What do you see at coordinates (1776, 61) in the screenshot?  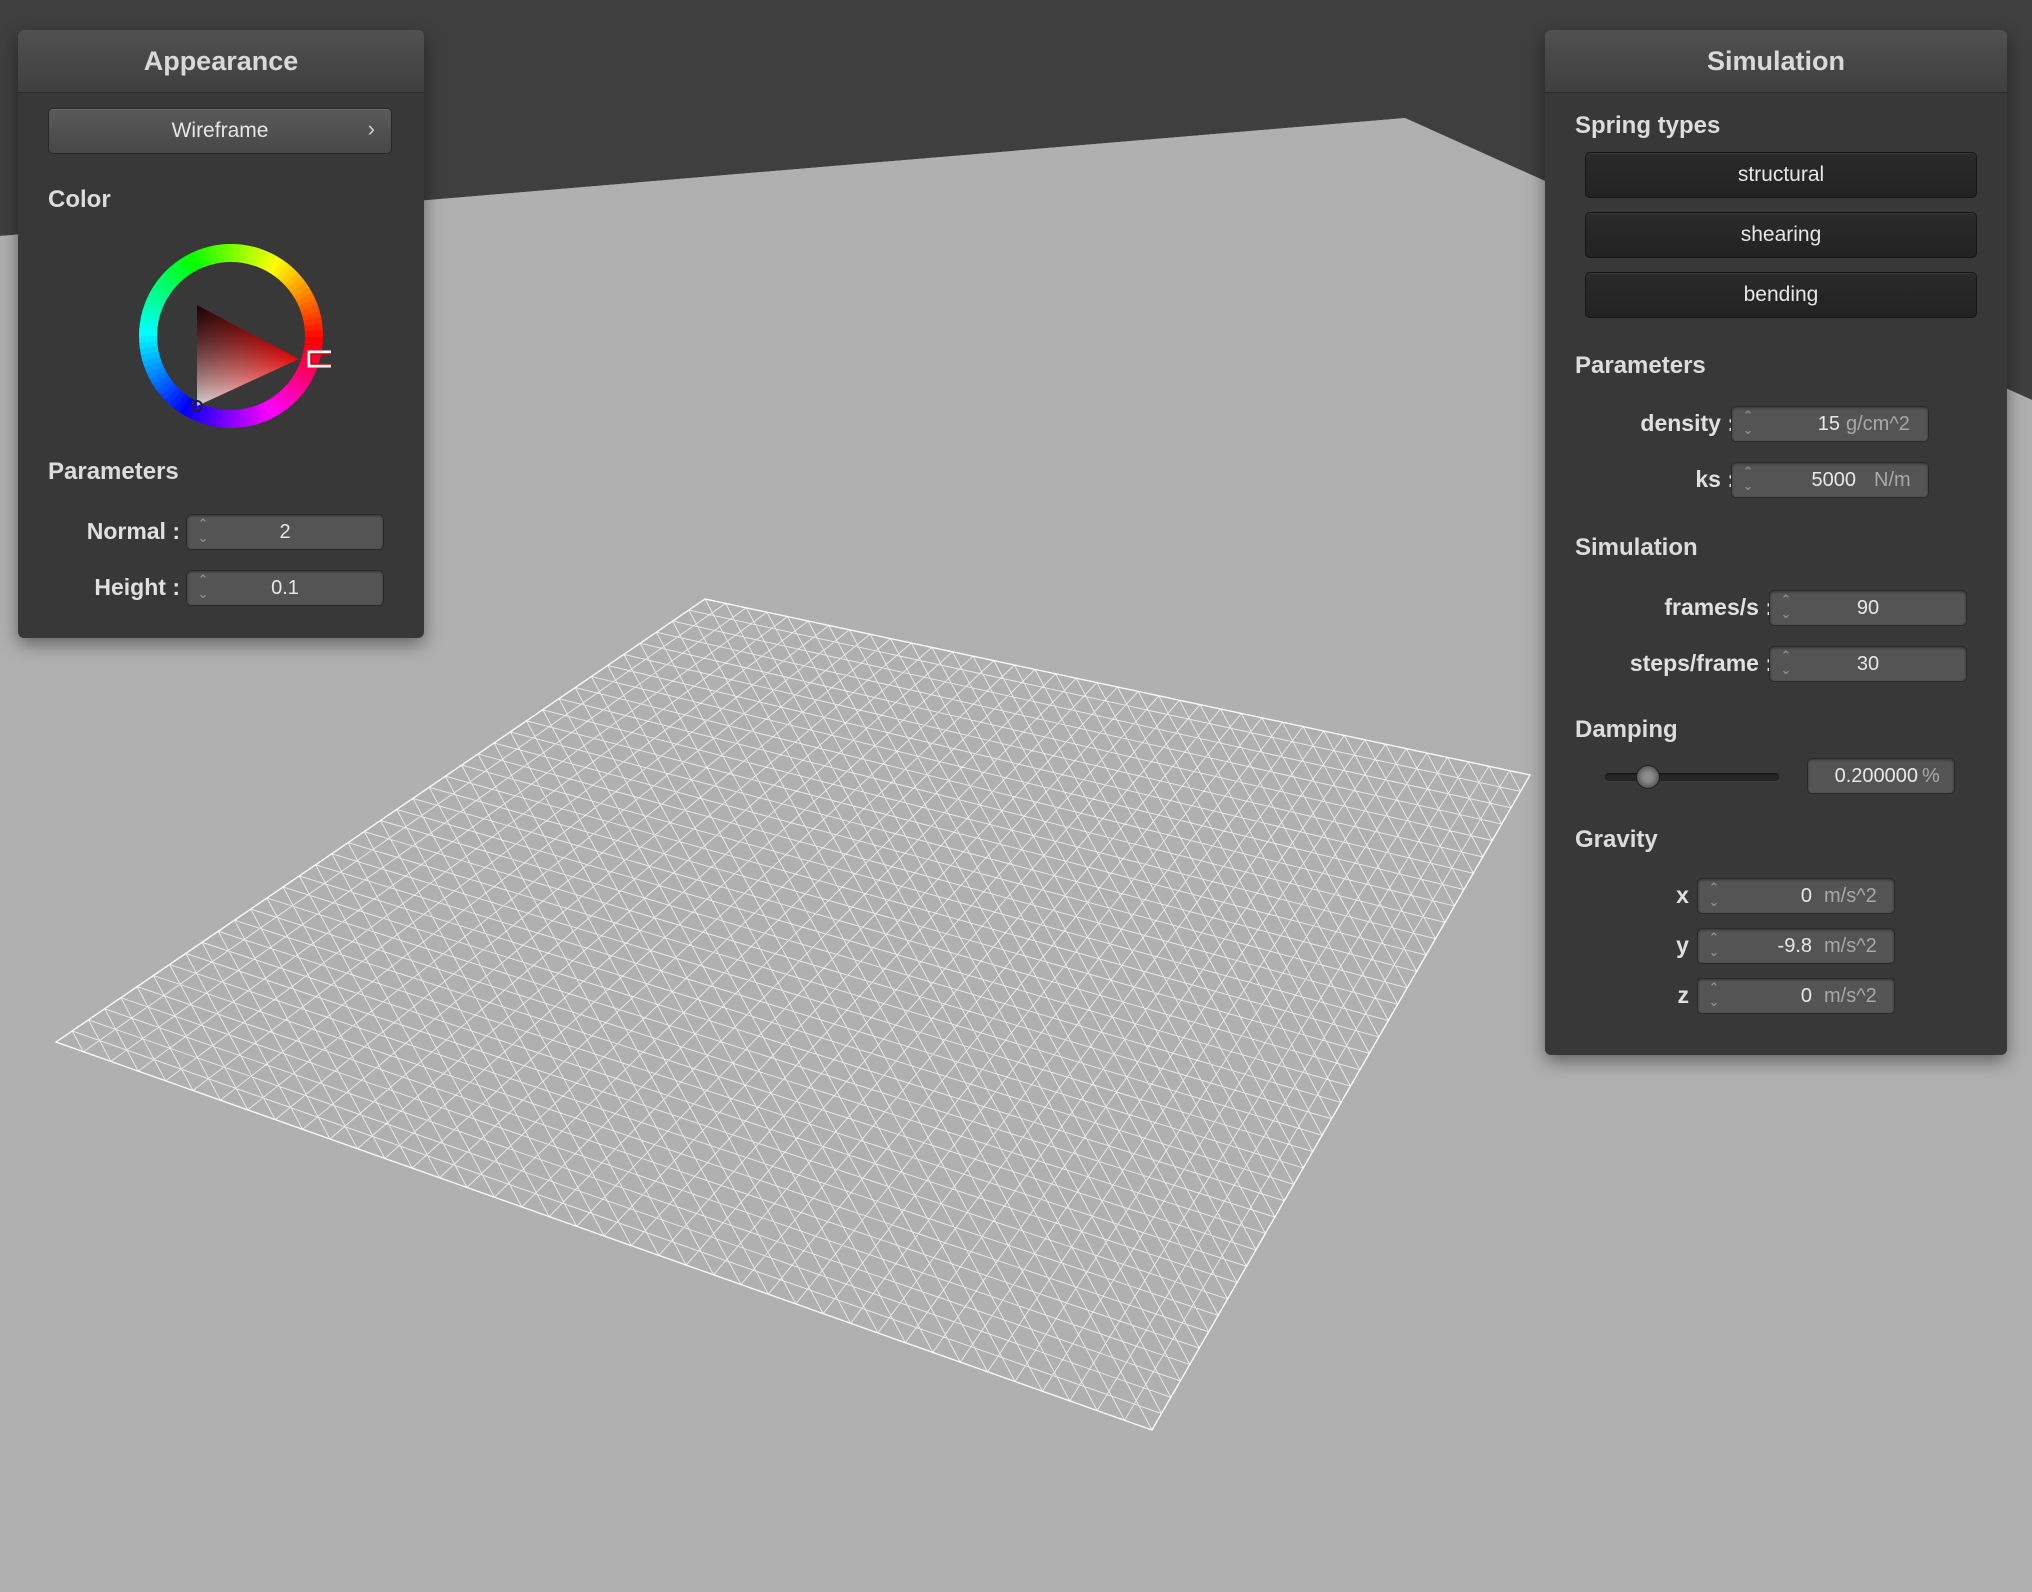 I see `simulation-panel-title: Simulation` at bounding box center [1776, 61].